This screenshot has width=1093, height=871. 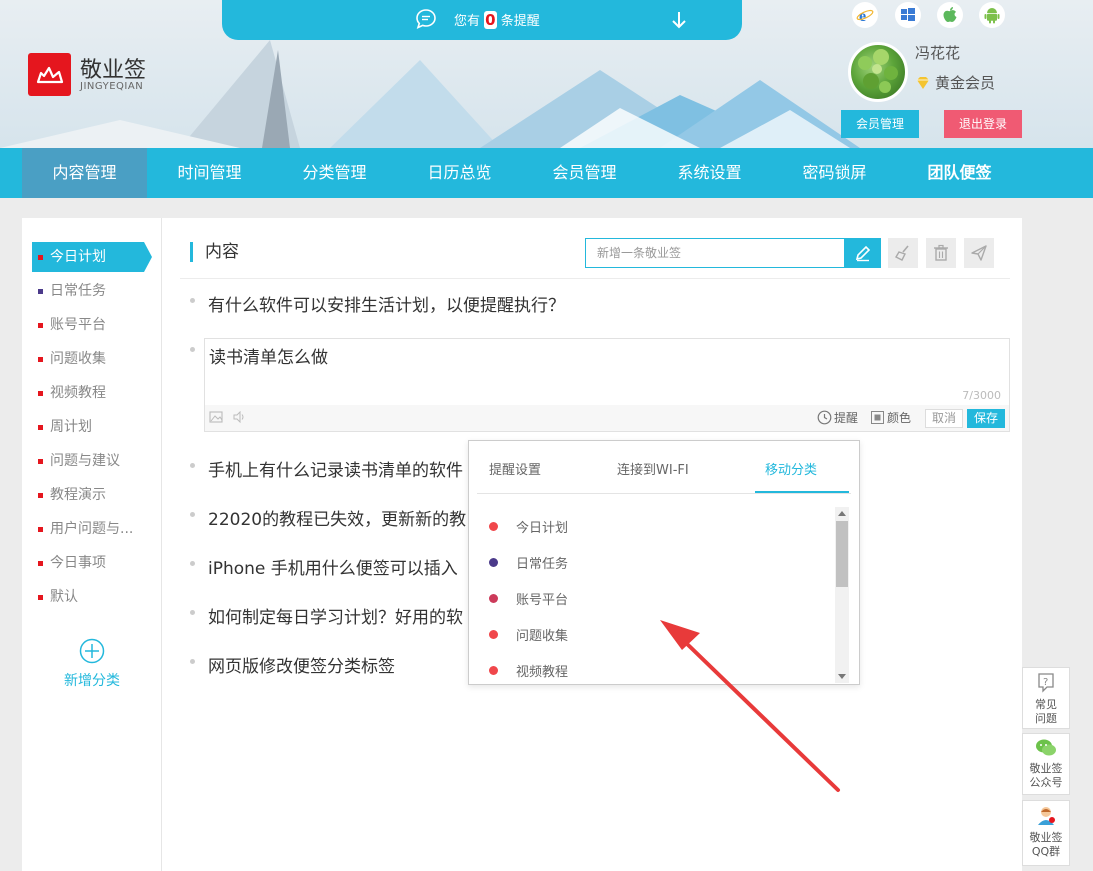 I want to click on qq-group-icon, so click(x=1046, y=816).